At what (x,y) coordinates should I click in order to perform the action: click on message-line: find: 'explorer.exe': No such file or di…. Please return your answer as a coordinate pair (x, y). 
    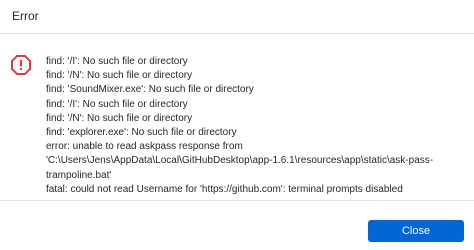
    Looking at the image, I should click on (141, 133).